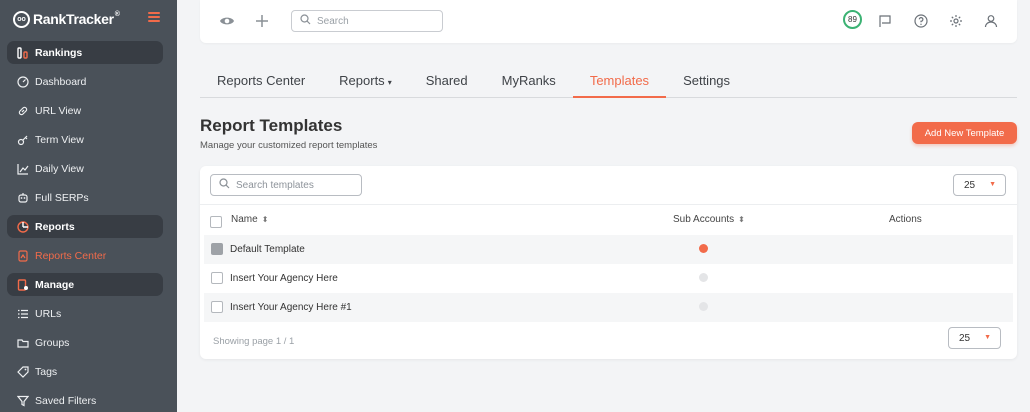  Describe the element at coordinates (249, 219) in the screenshot. I see `column-header-name: Name ⬍` at that location.